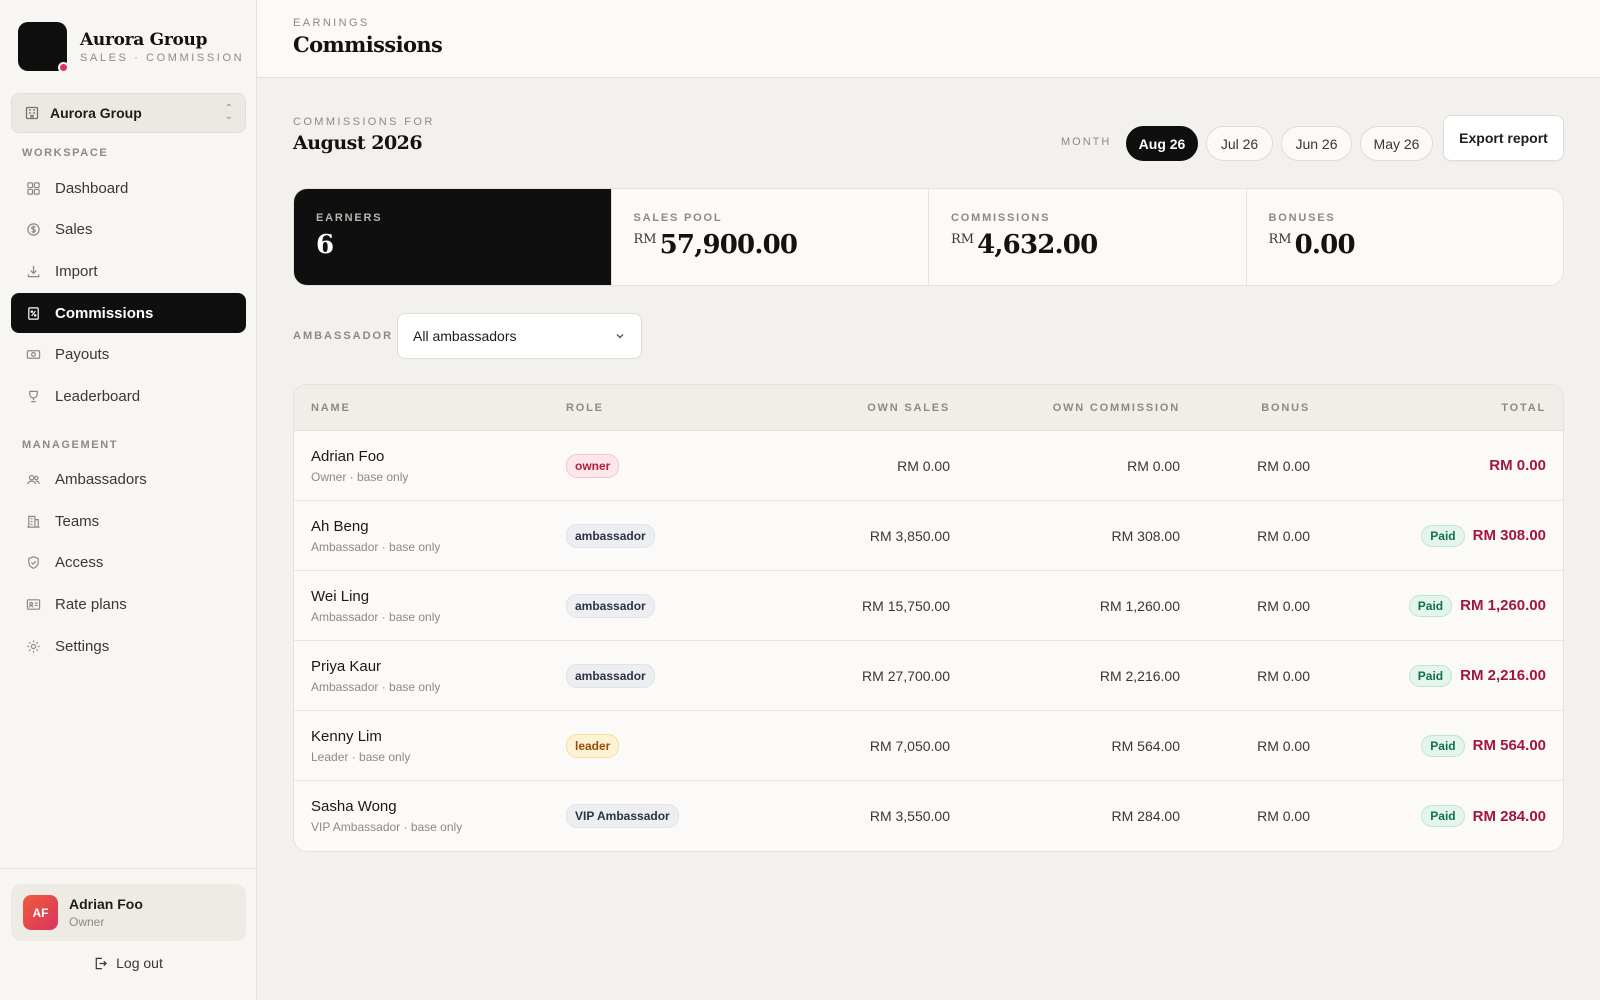  Describe the element at coordinates (33, 313) in the screenshot. I see `percent-doc-icon` at that location.